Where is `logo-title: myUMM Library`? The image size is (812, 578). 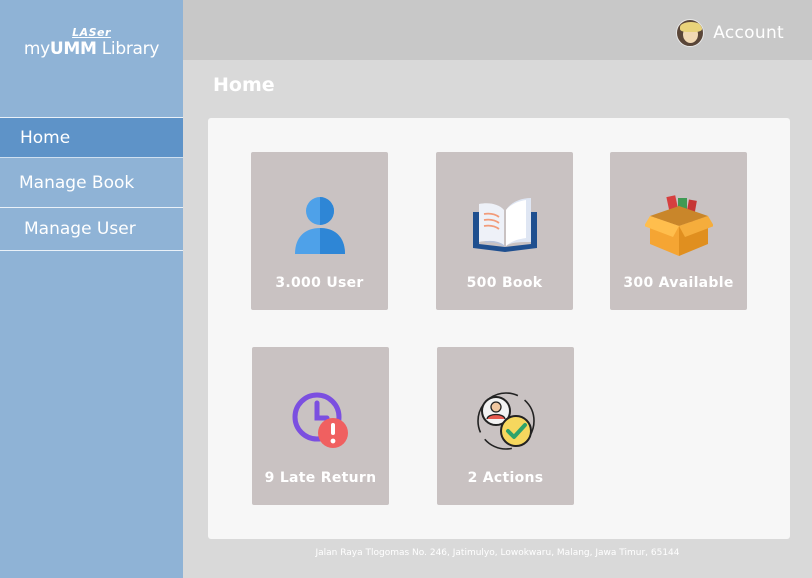 logo-title: myUMM Library is located at coordinates (91, 49).